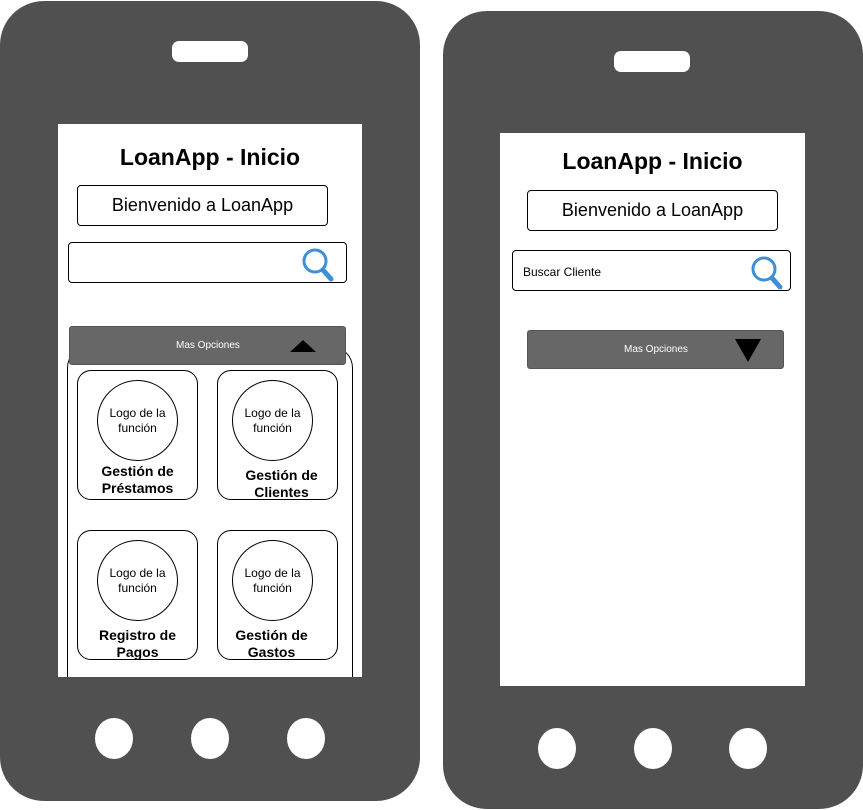  I want to click on feature-label: Gestión de Clientes, so click(281, 484).